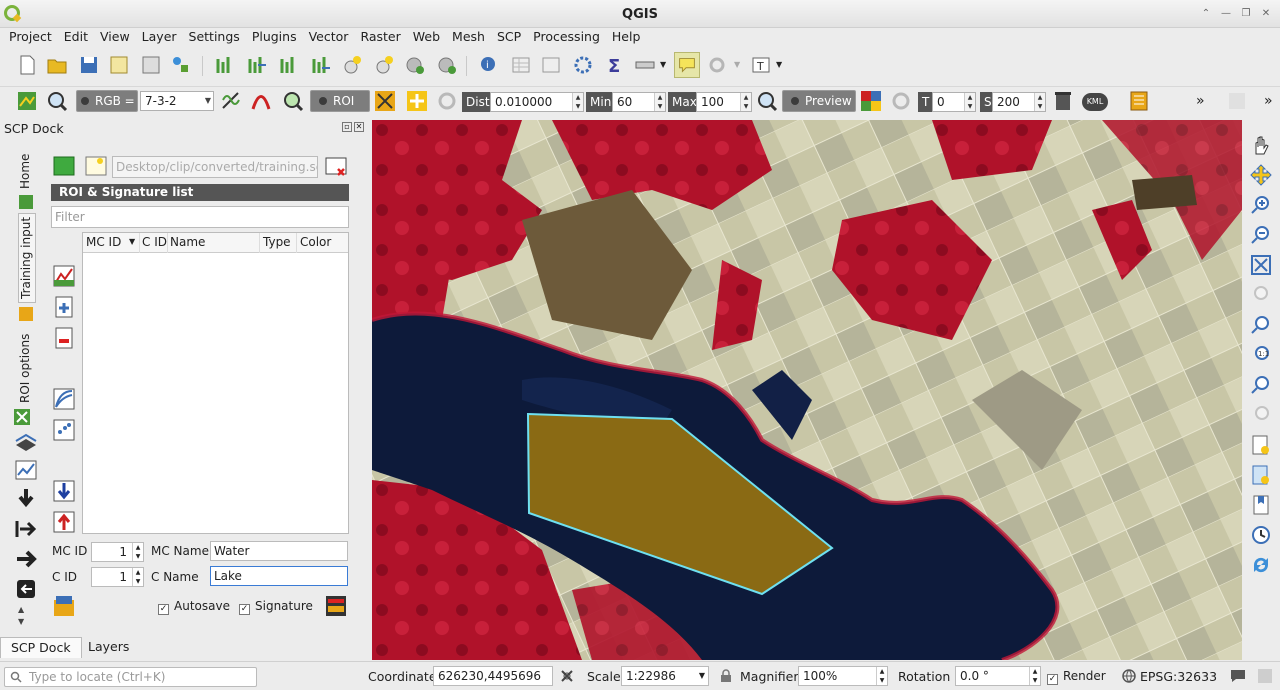 This screenshot has height=690, width=1280. Describe the element at coordinates (871, 101) in the screenshot. I see `classification-preview-icon` at that location.